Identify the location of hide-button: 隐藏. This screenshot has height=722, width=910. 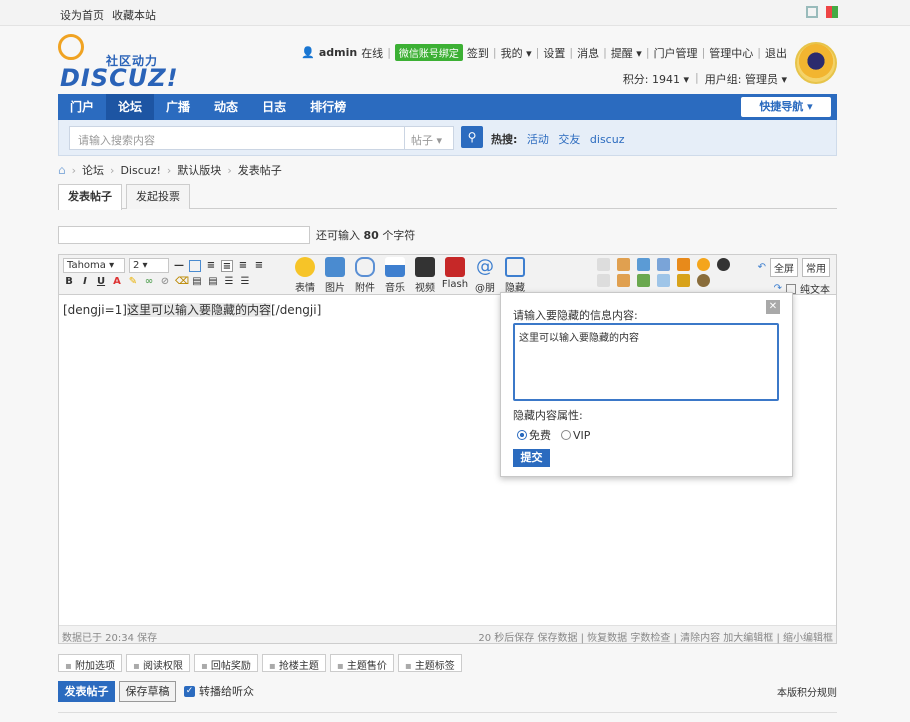
(515, 275).